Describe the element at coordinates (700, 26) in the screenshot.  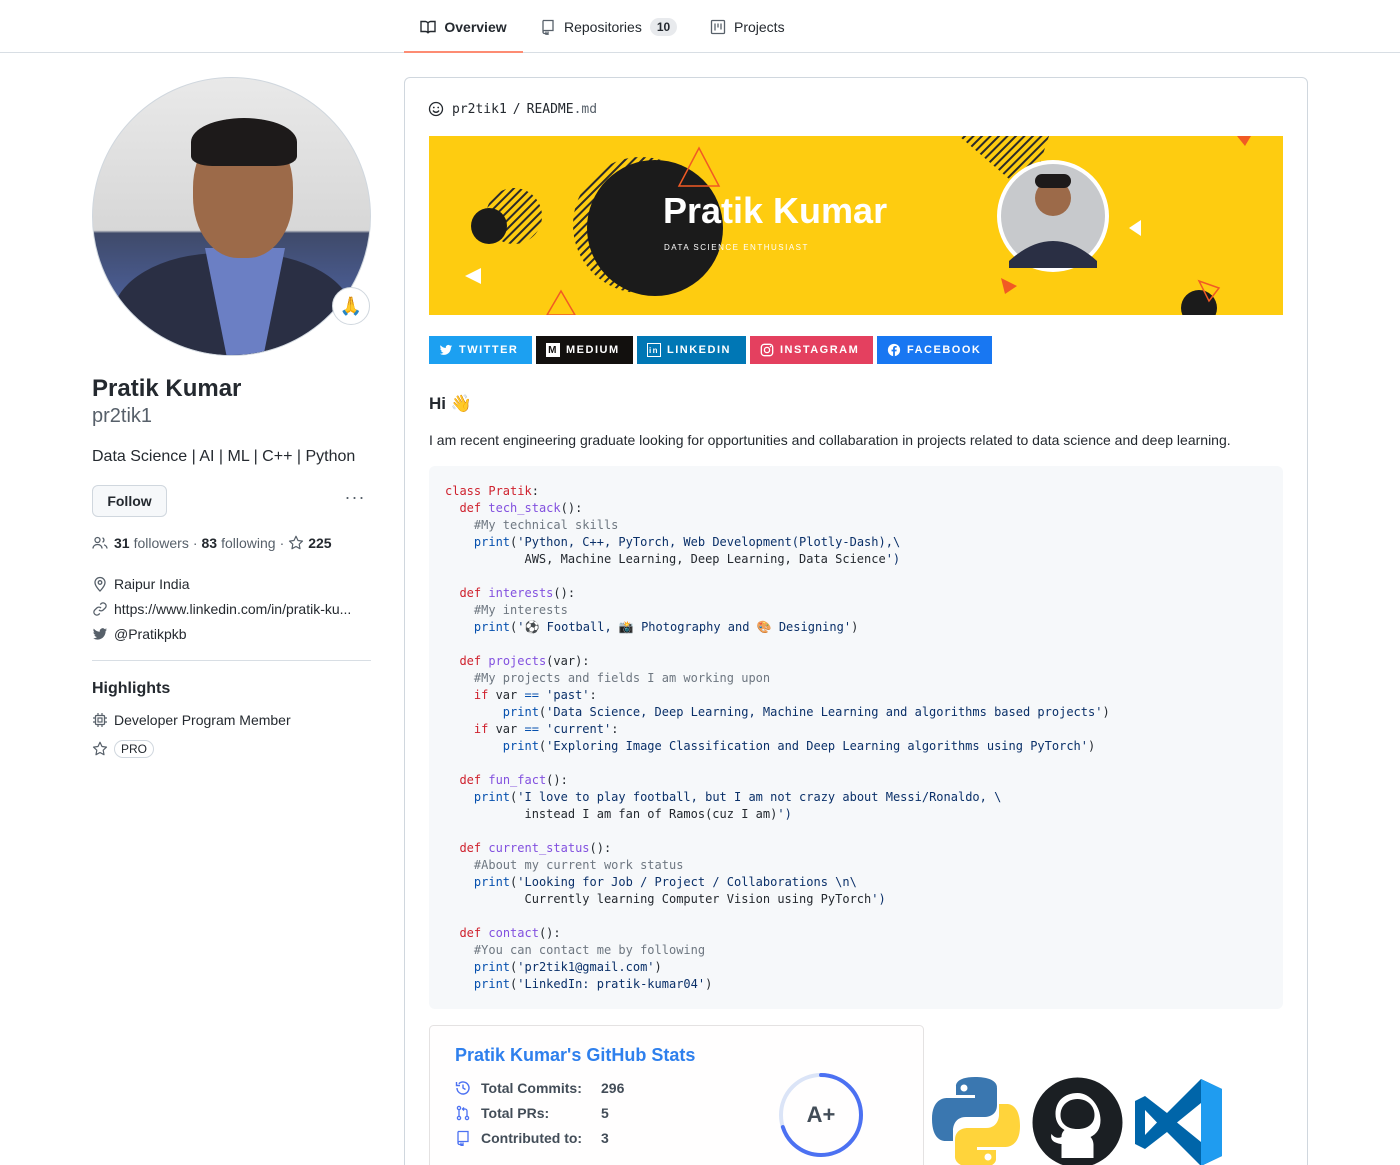
I see `profile-nav: Overview Repositories 10 Projects` at that location.